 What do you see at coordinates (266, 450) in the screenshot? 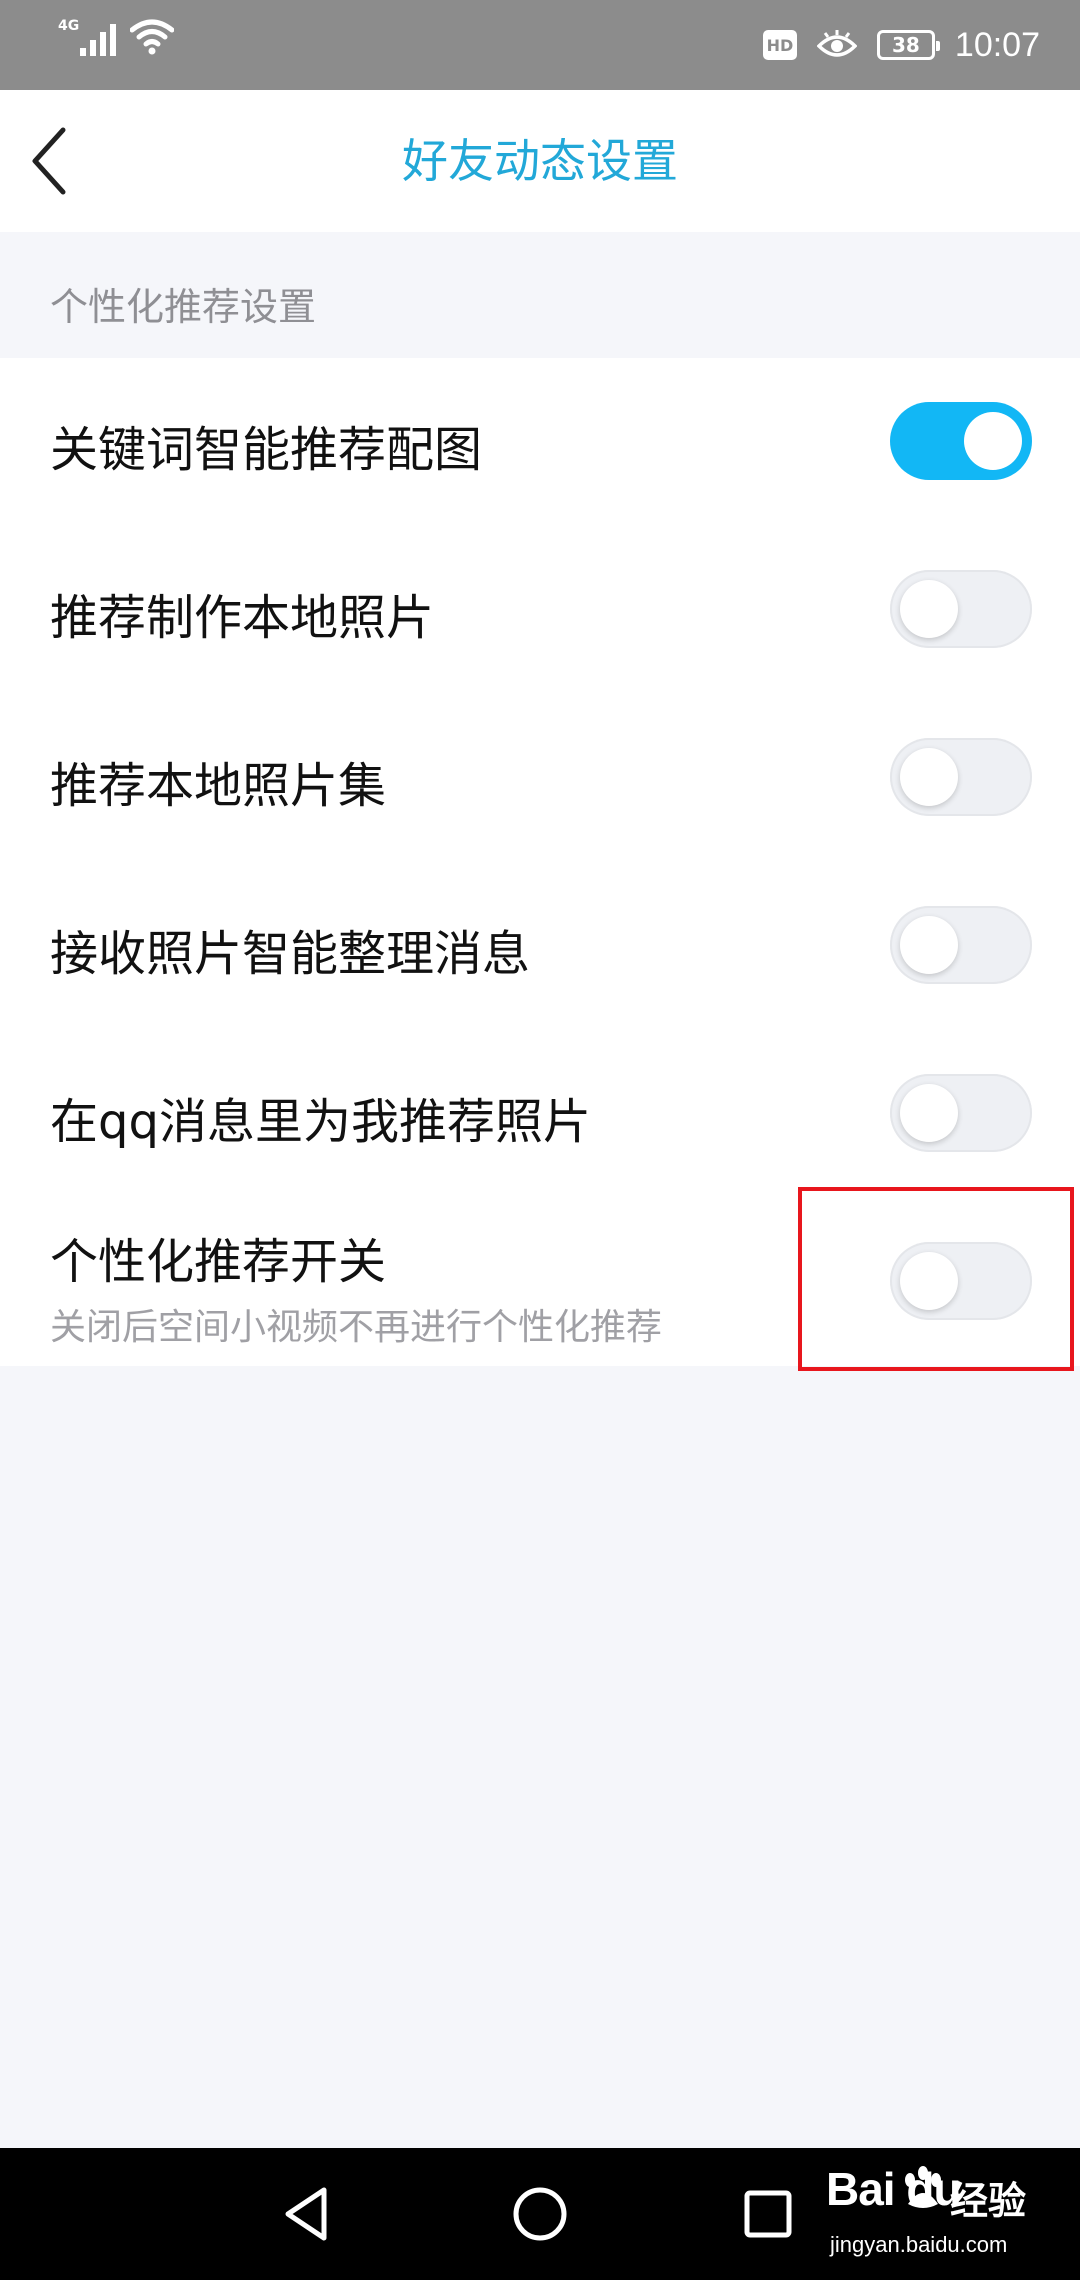
I see `setting-label: 关键词智能推荐配图` at bounding box center [266, 450].